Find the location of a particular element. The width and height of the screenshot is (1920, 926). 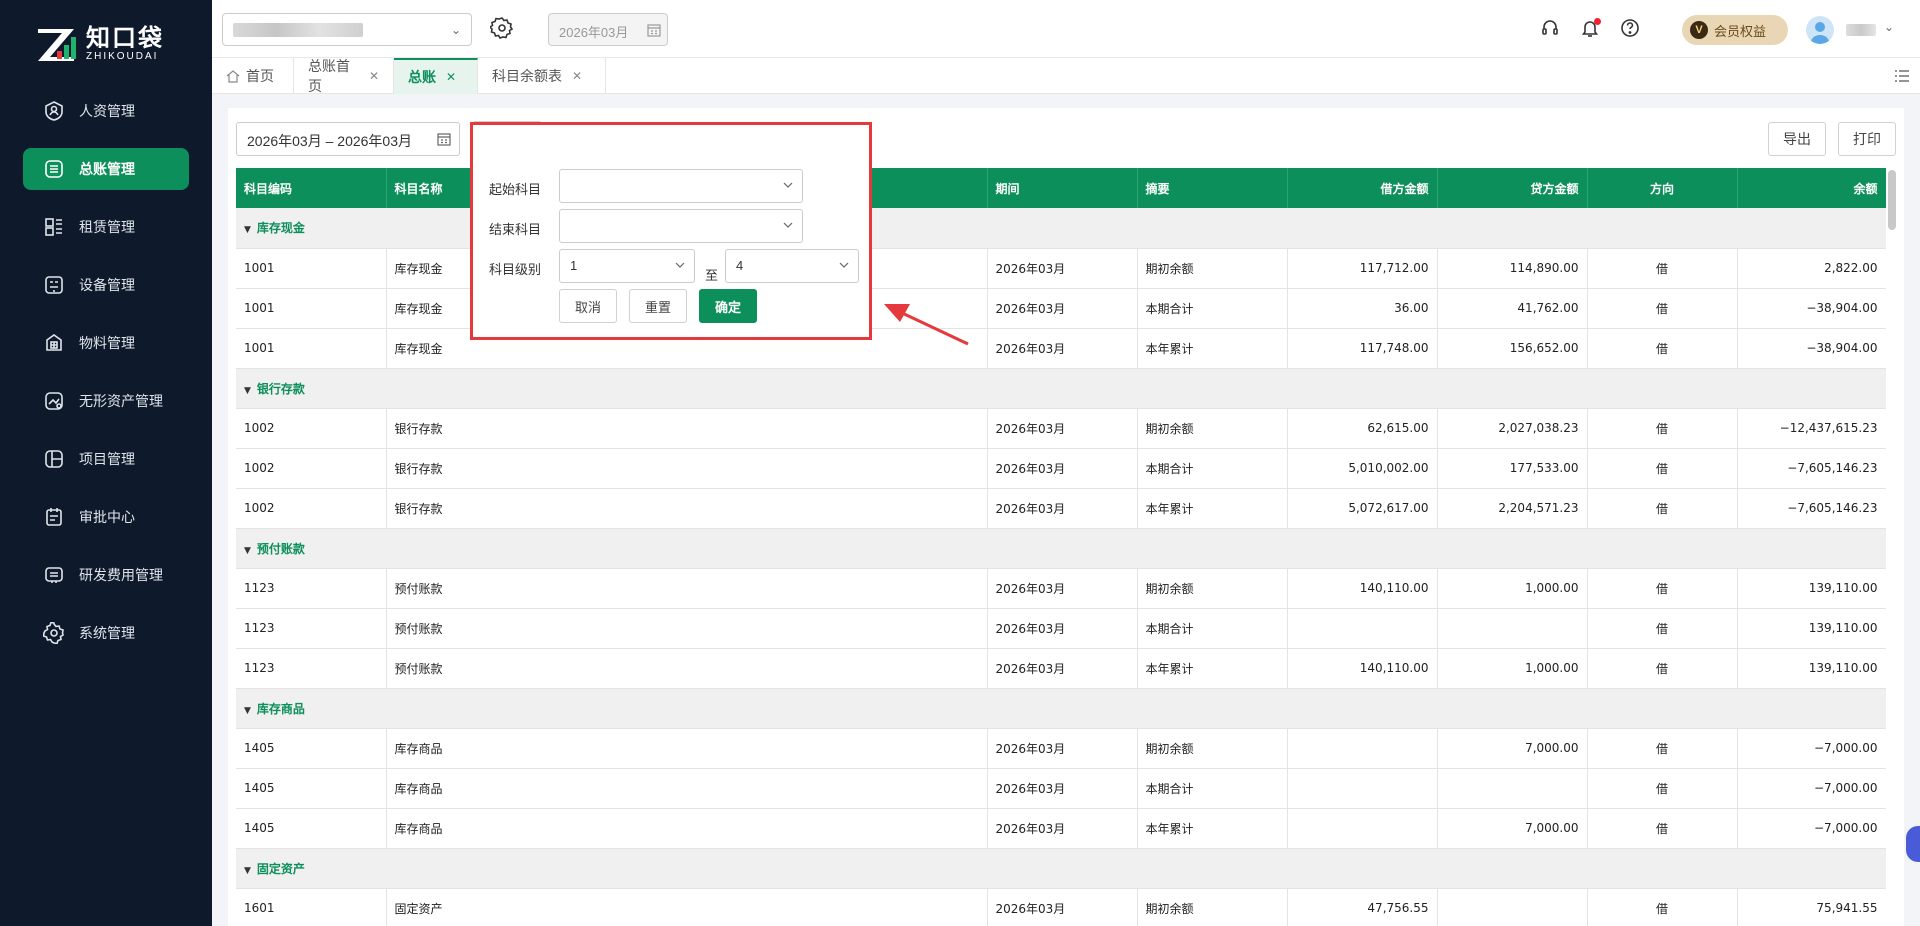

sidebar-item-project: 项目管理 is located at coordinates (106, 459).